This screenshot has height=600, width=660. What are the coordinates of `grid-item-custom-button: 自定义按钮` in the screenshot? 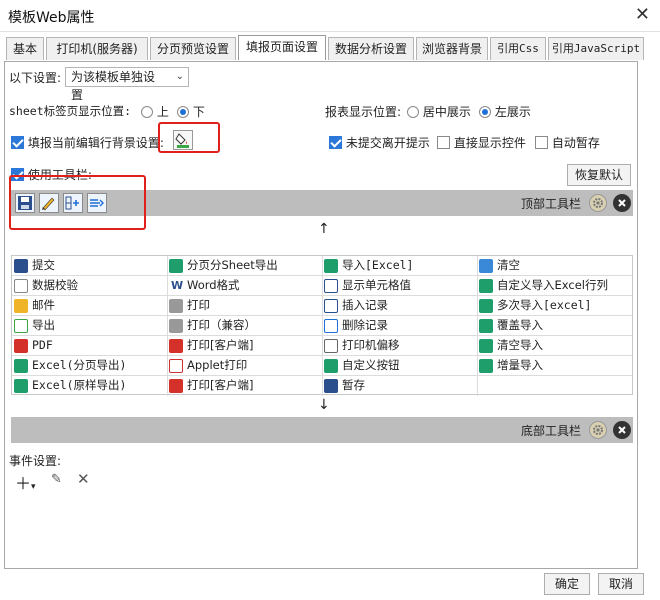 It's located at (361, 366).